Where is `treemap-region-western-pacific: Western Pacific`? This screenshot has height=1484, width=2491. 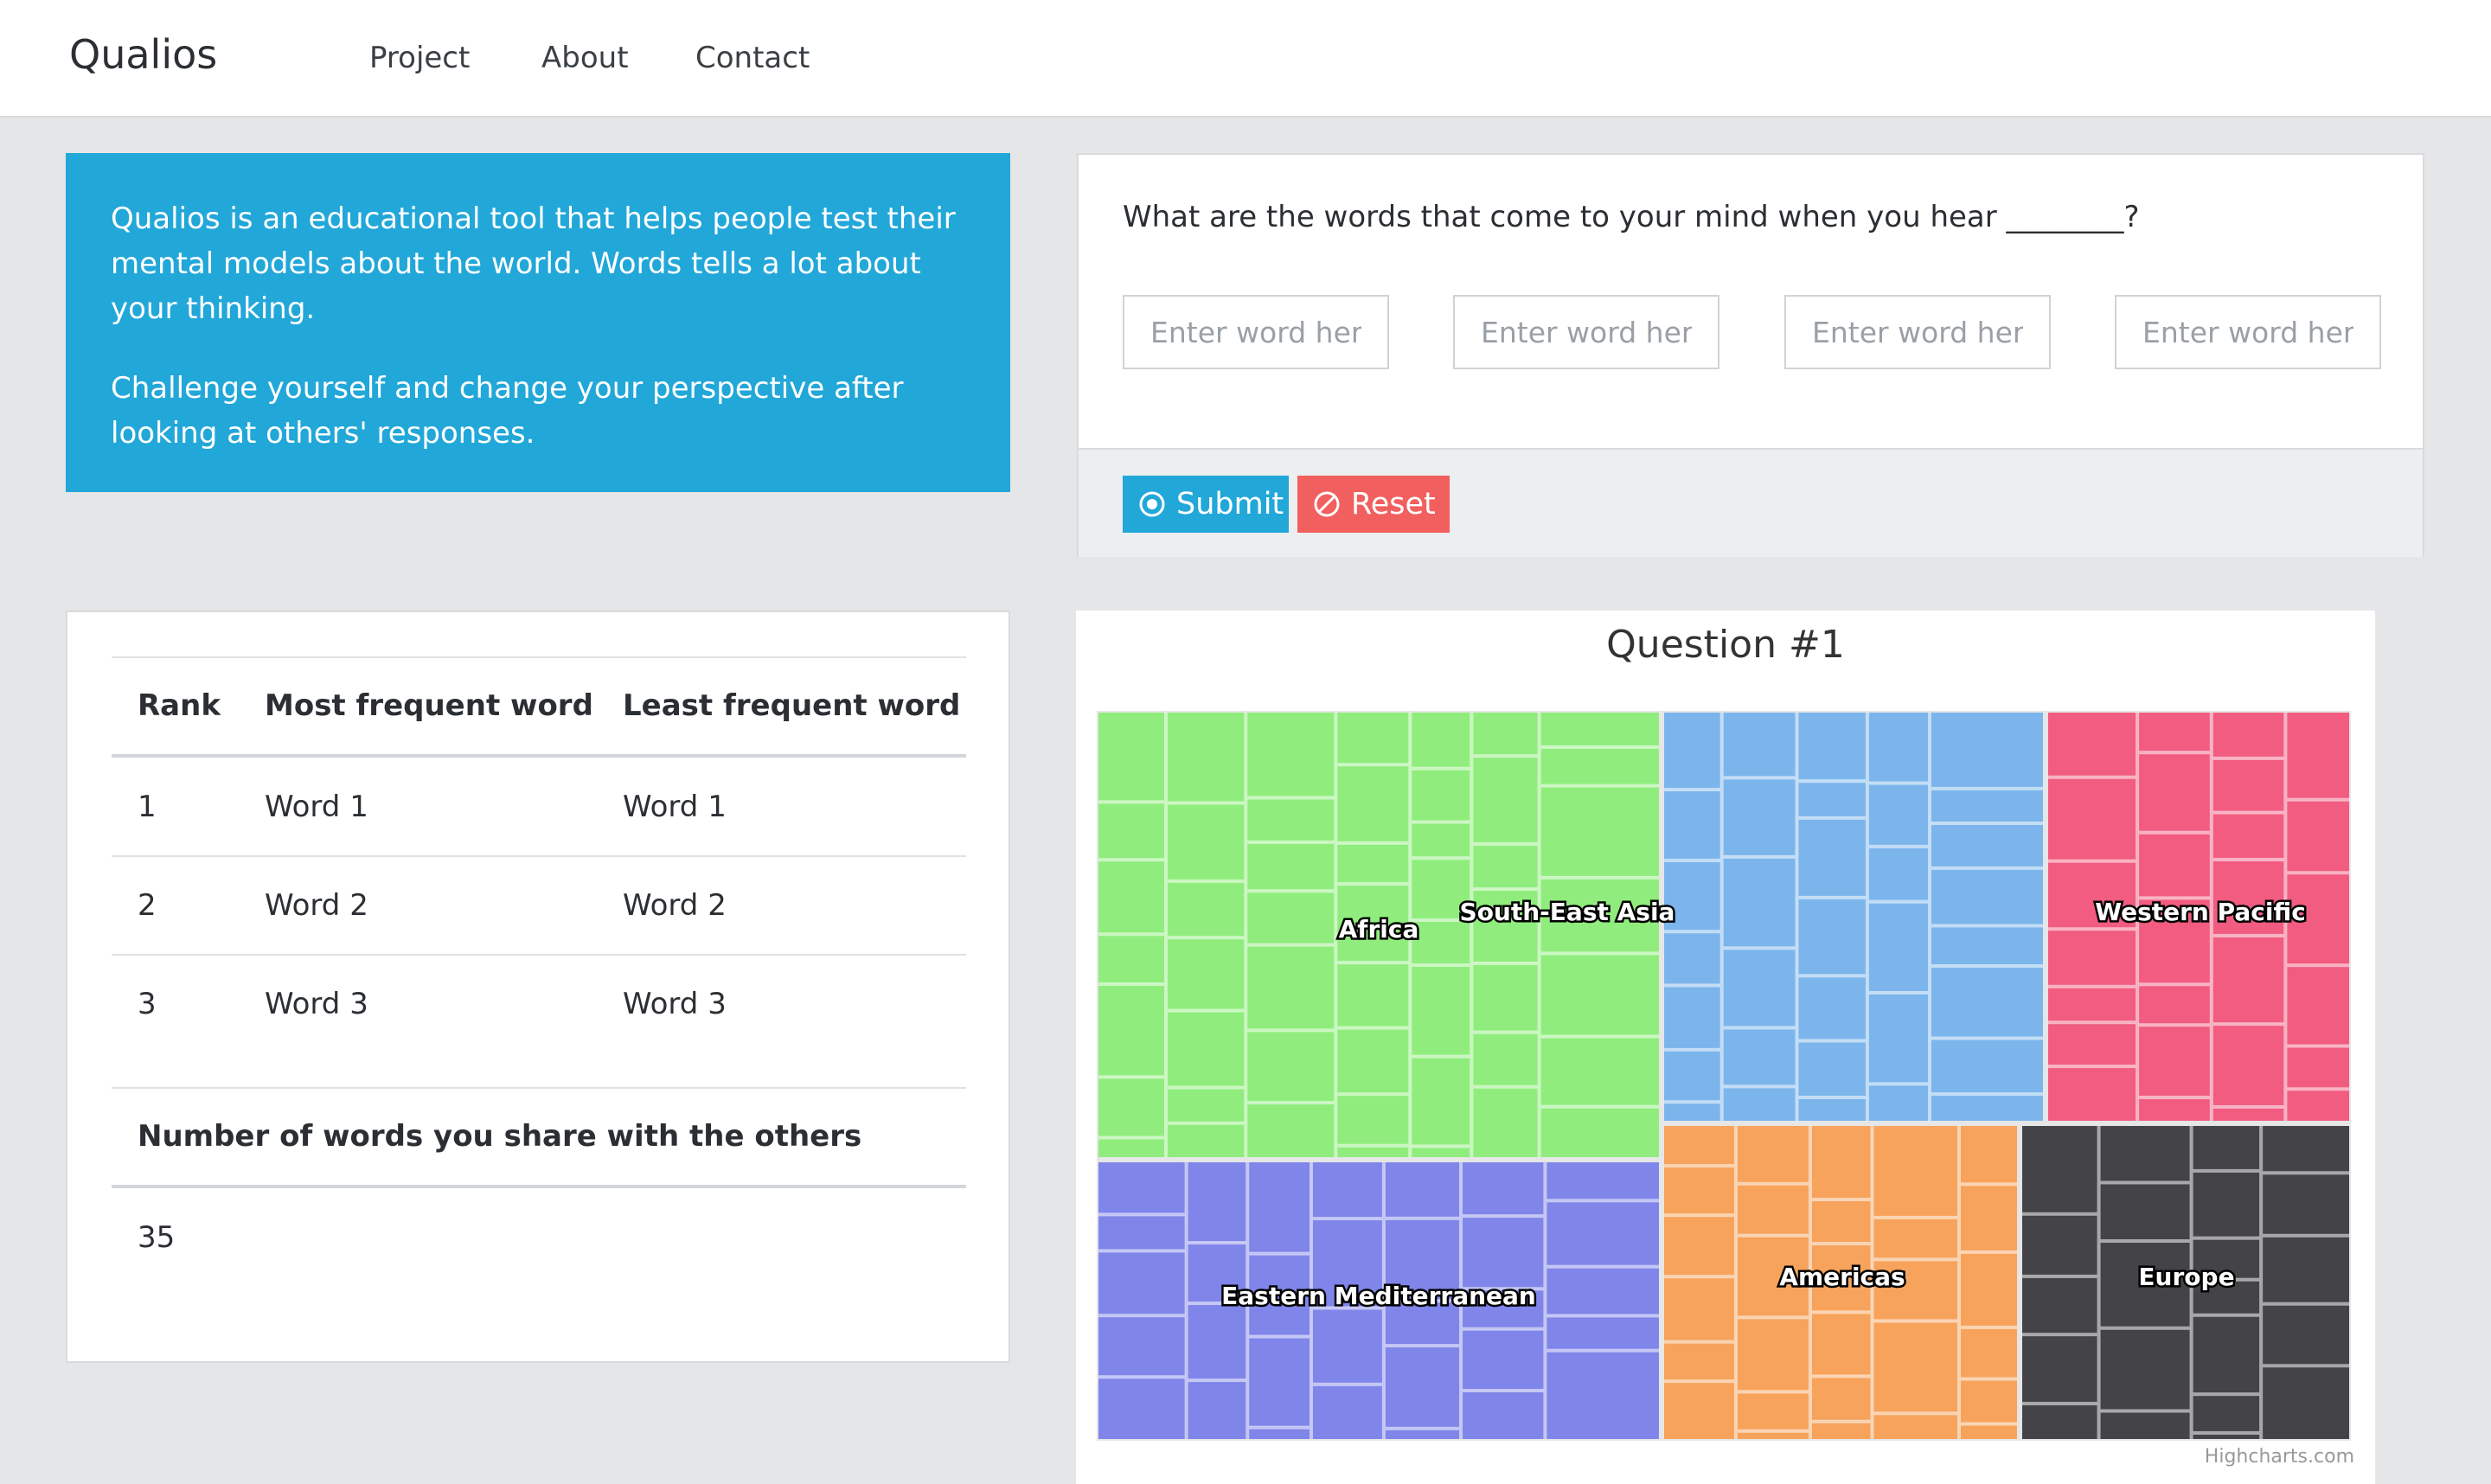
treemap-region-western-pacific: Western Pacific is located at coordinates (2198, 917).